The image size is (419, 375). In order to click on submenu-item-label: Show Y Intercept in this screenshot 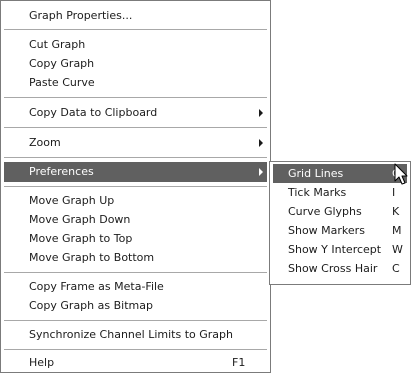, I will do `click(335, 249)`.